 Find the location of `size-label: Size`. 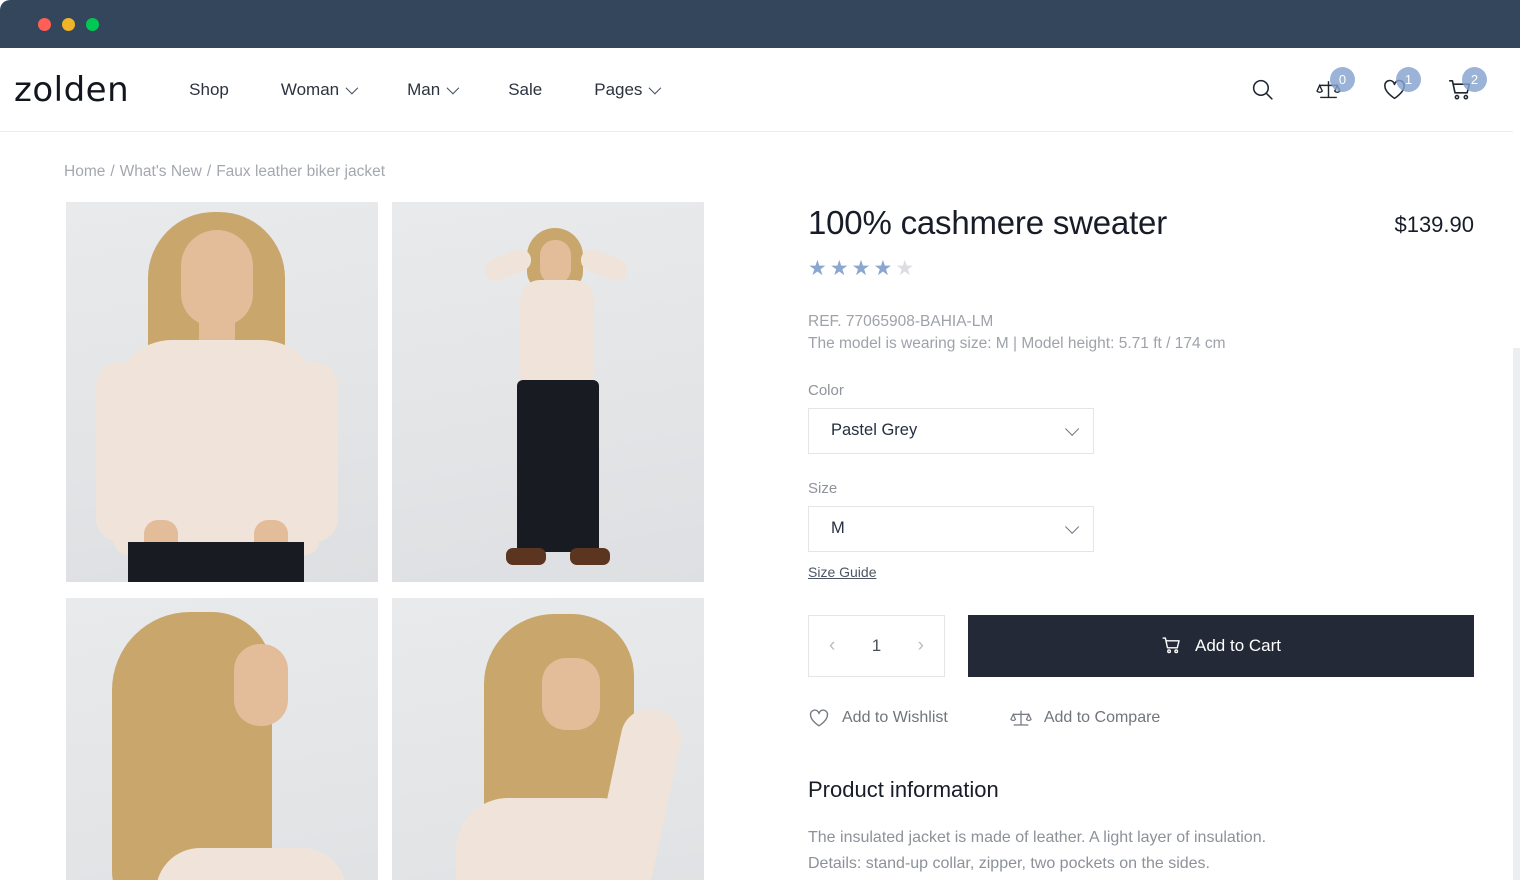

size-label: Size is located at coordinates (823, 488).